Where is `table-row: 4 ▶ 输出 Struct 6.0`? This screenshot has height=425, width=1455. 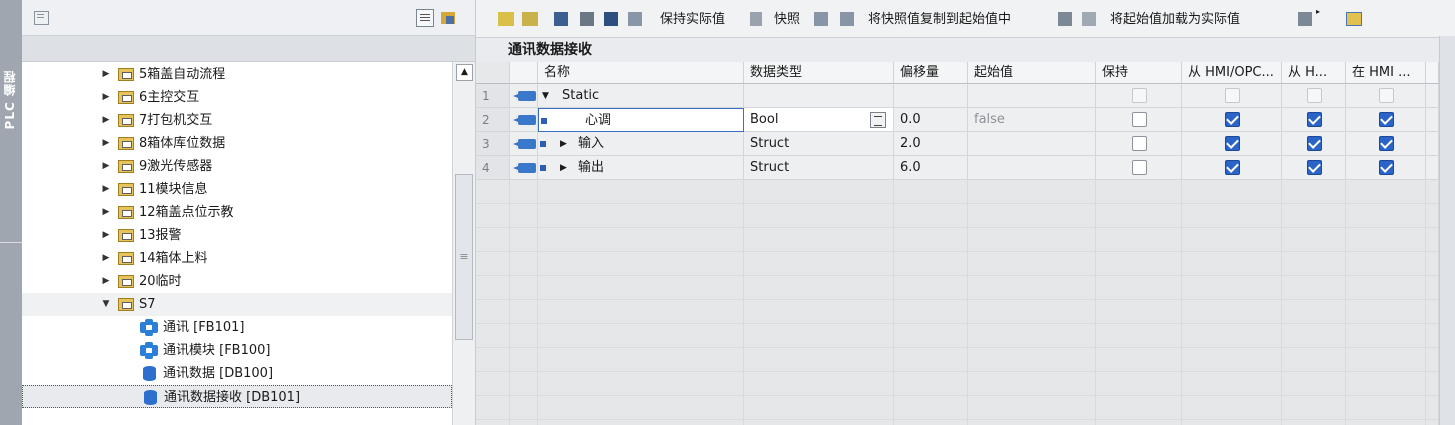
table-row: 4 ▶ 输出 Struct 6.0 is located at coordinates (957, 168).